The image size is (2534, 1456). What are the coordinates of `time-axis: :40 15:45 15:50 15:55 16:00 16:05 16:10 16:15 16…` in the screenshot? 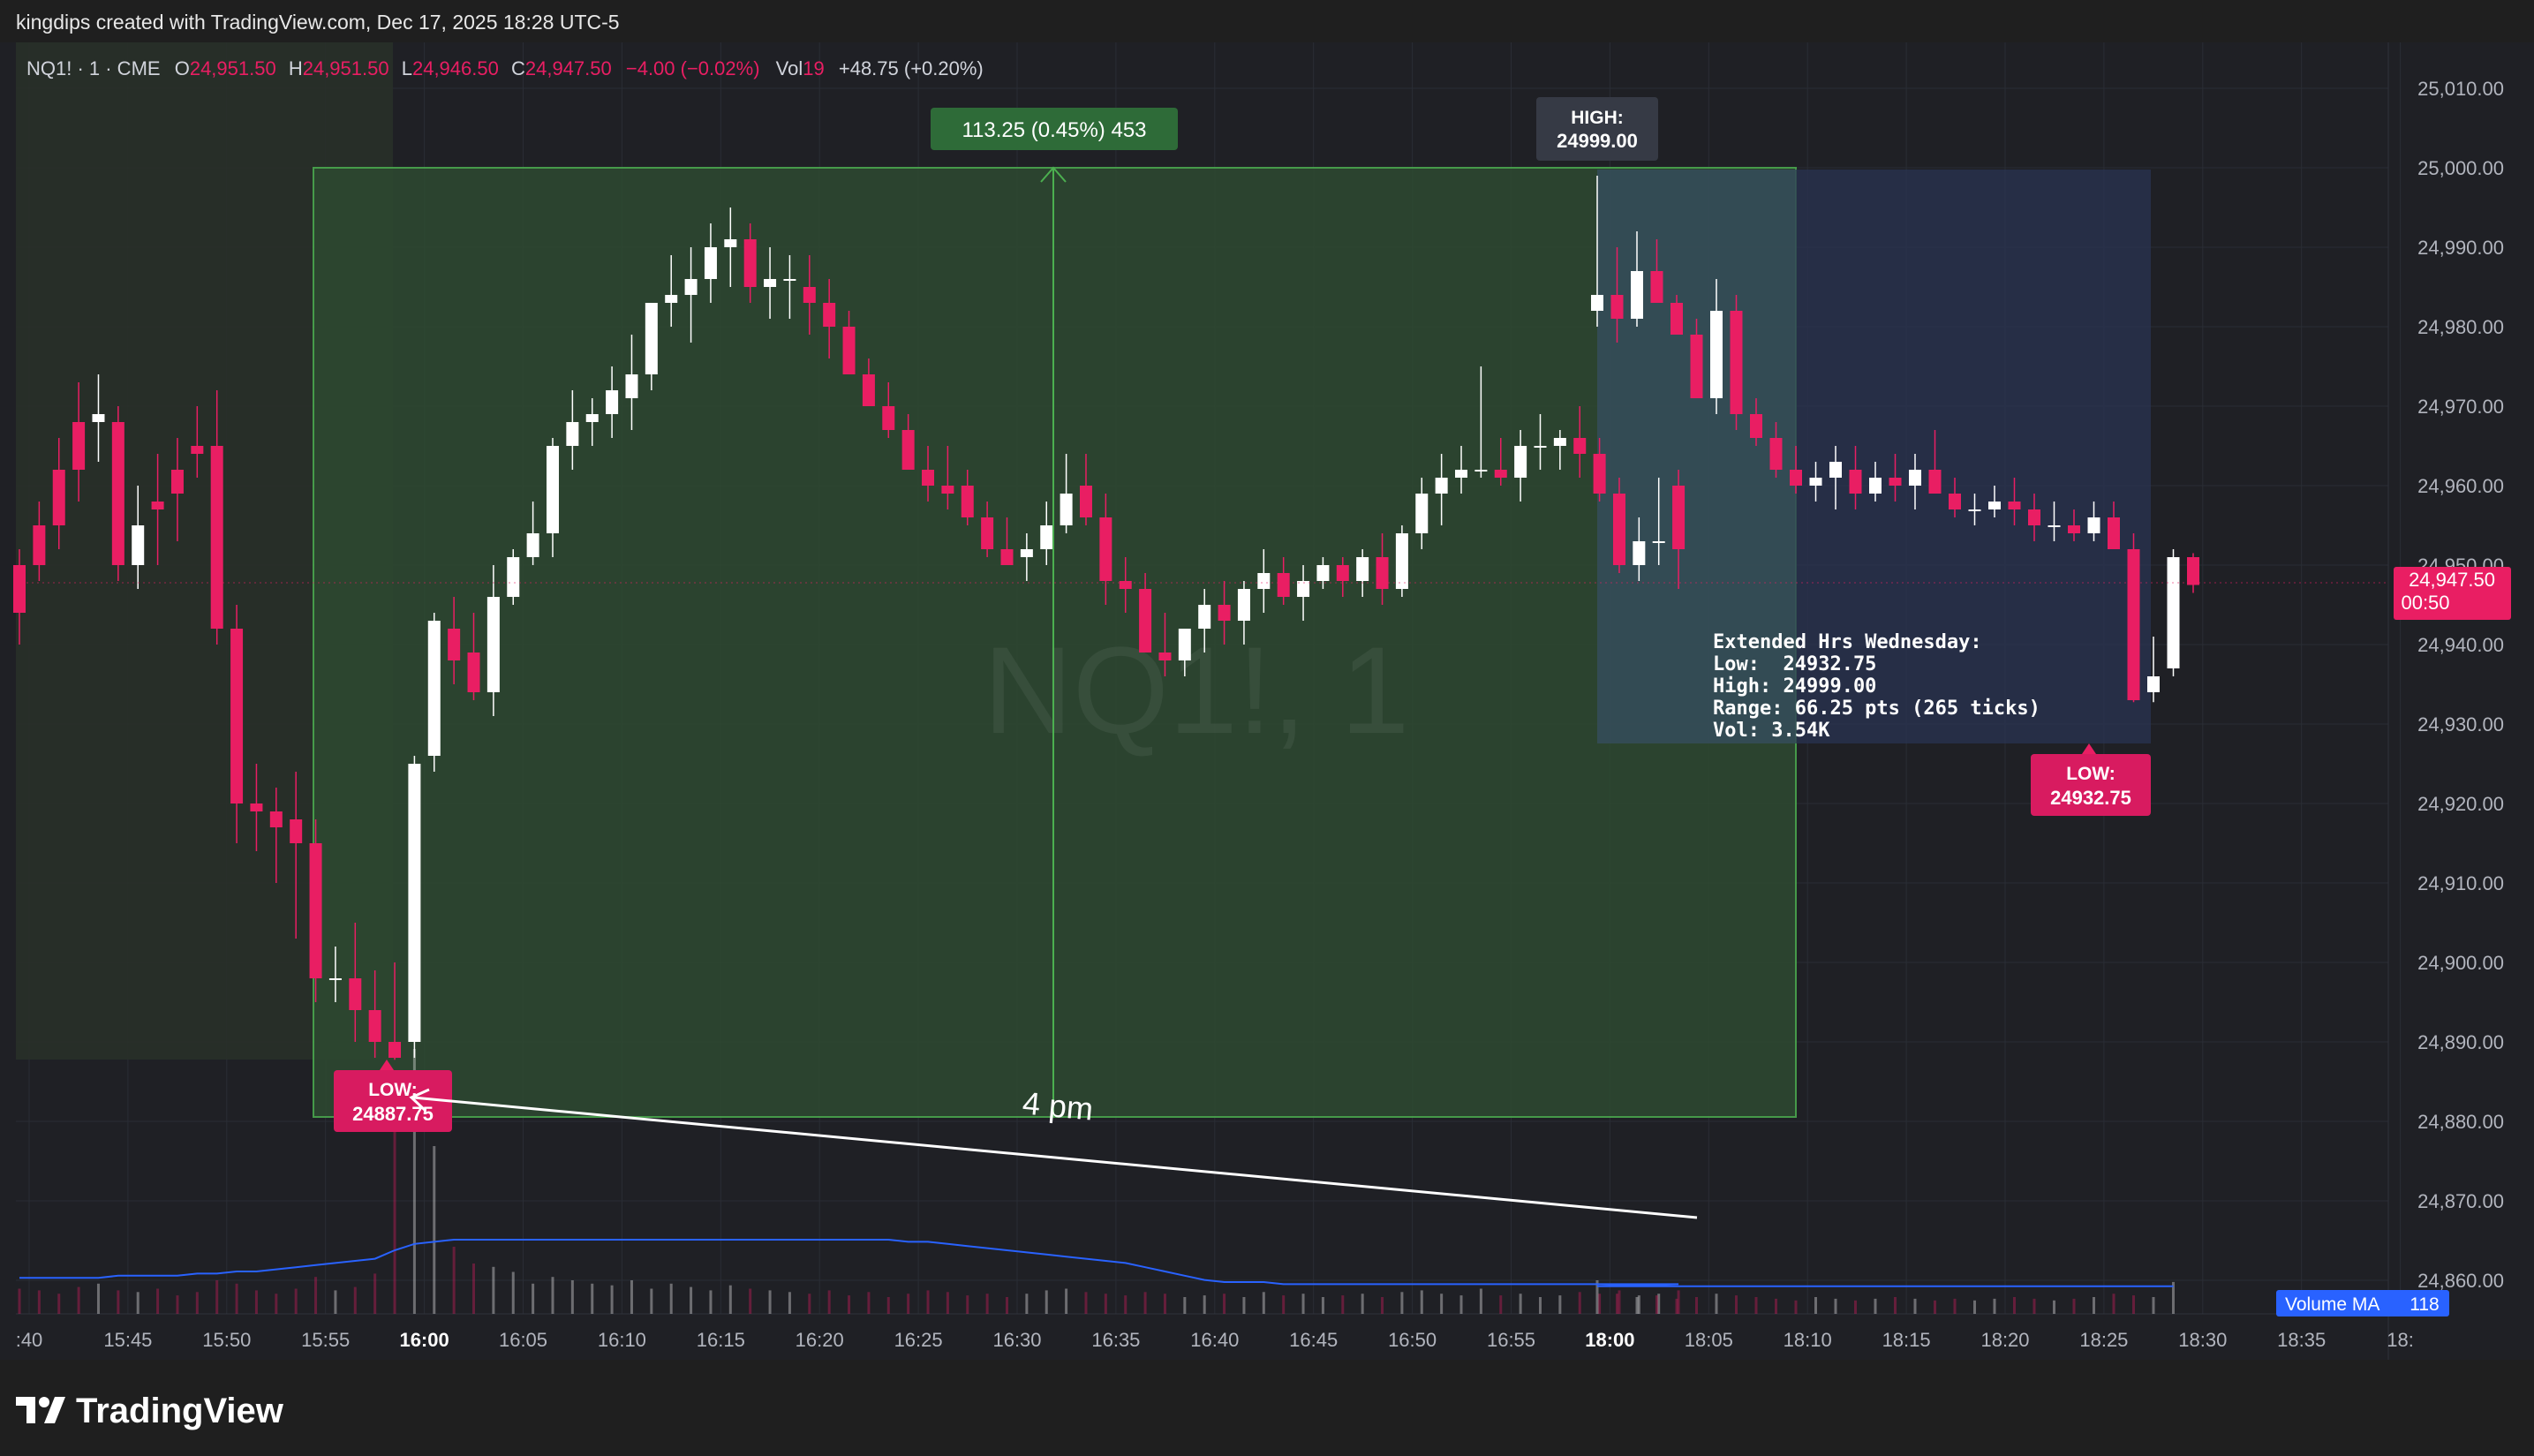 It's located at (1215, 1340).